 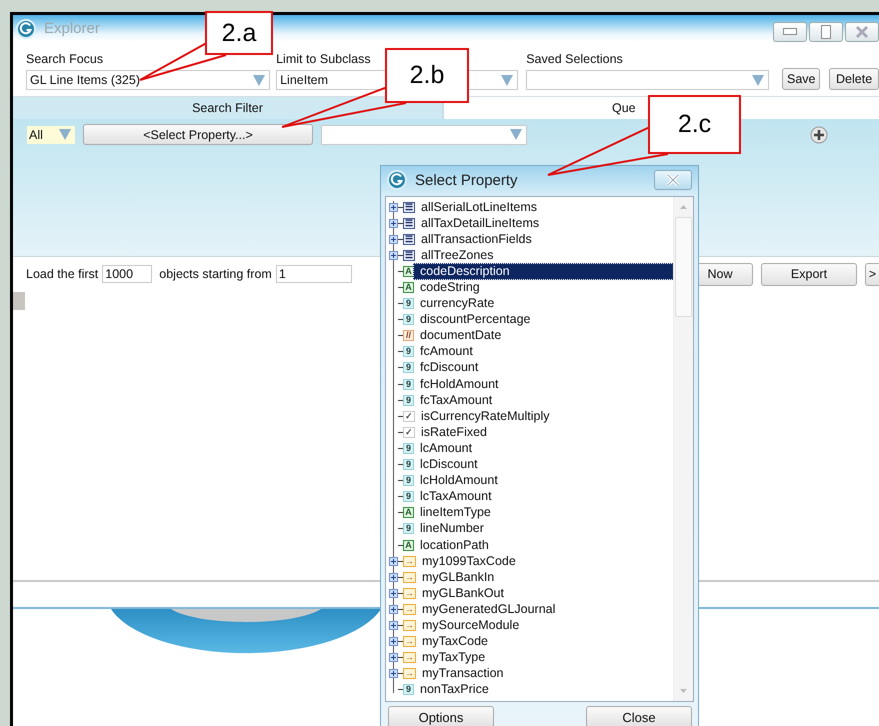 What do you see at coordinates (450, 288) in the screenshot?
I see `property-item: codeString` at bounding box center [450, 288].